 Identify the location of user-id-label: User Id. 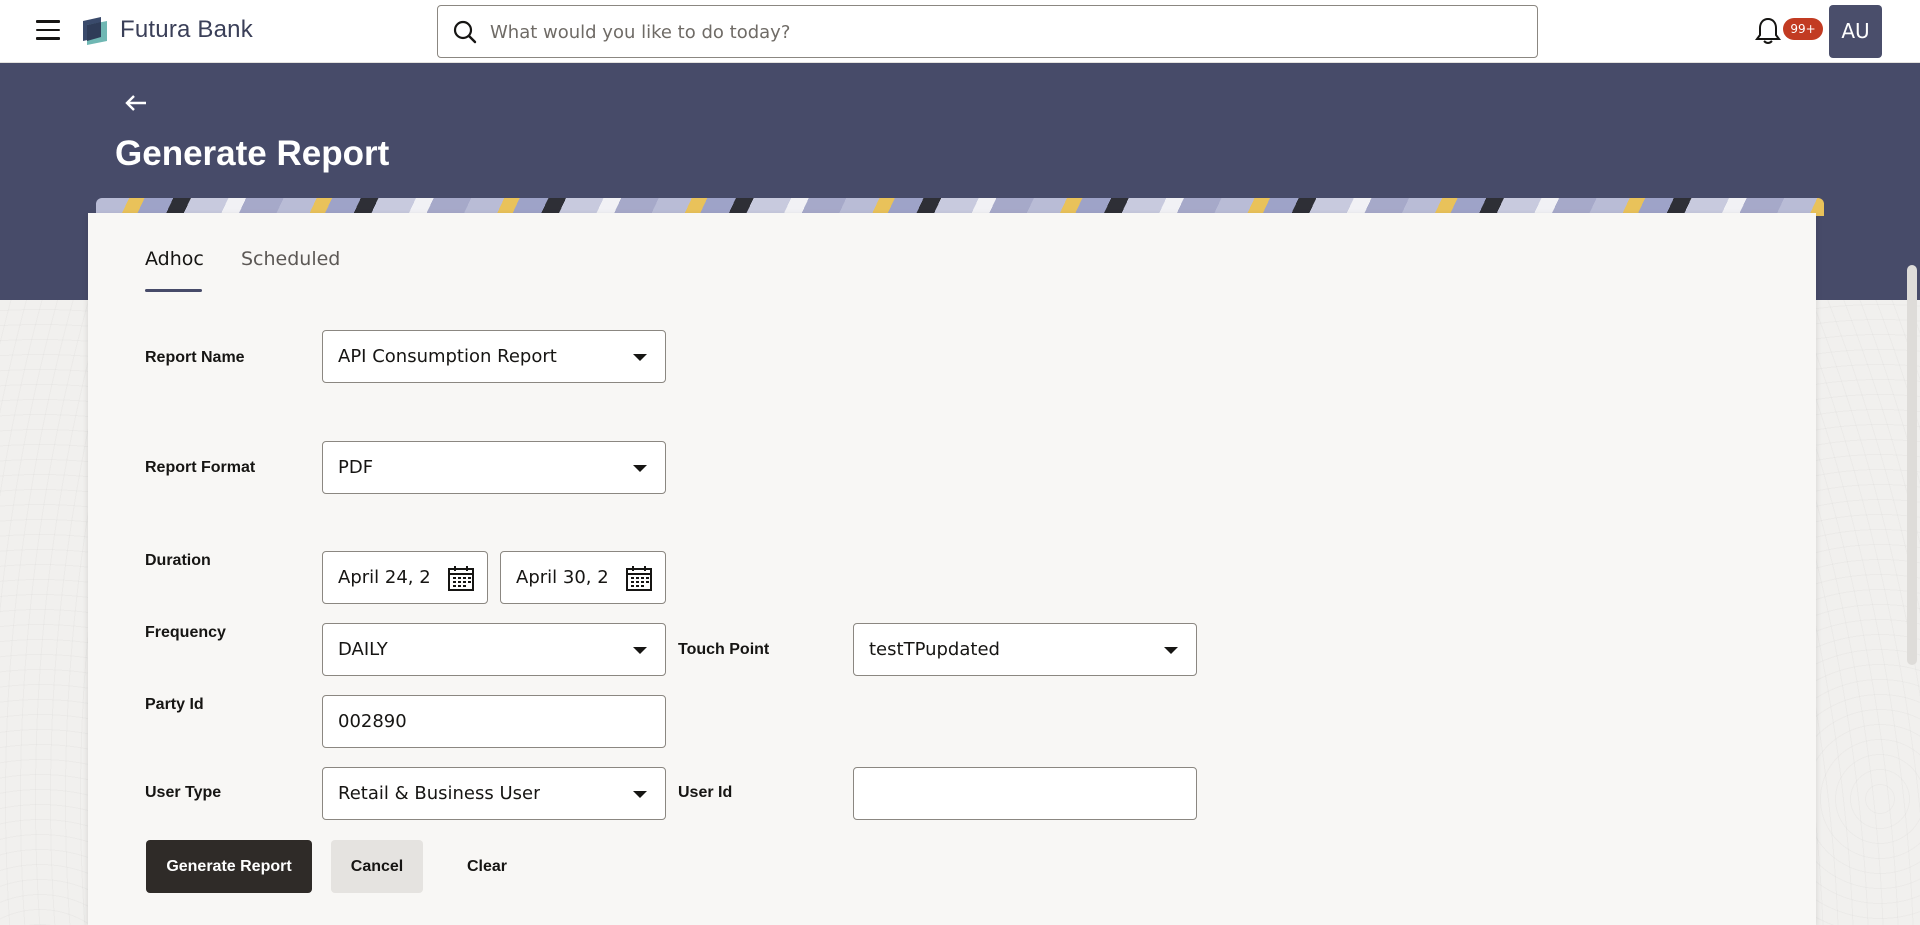
(705, 792).